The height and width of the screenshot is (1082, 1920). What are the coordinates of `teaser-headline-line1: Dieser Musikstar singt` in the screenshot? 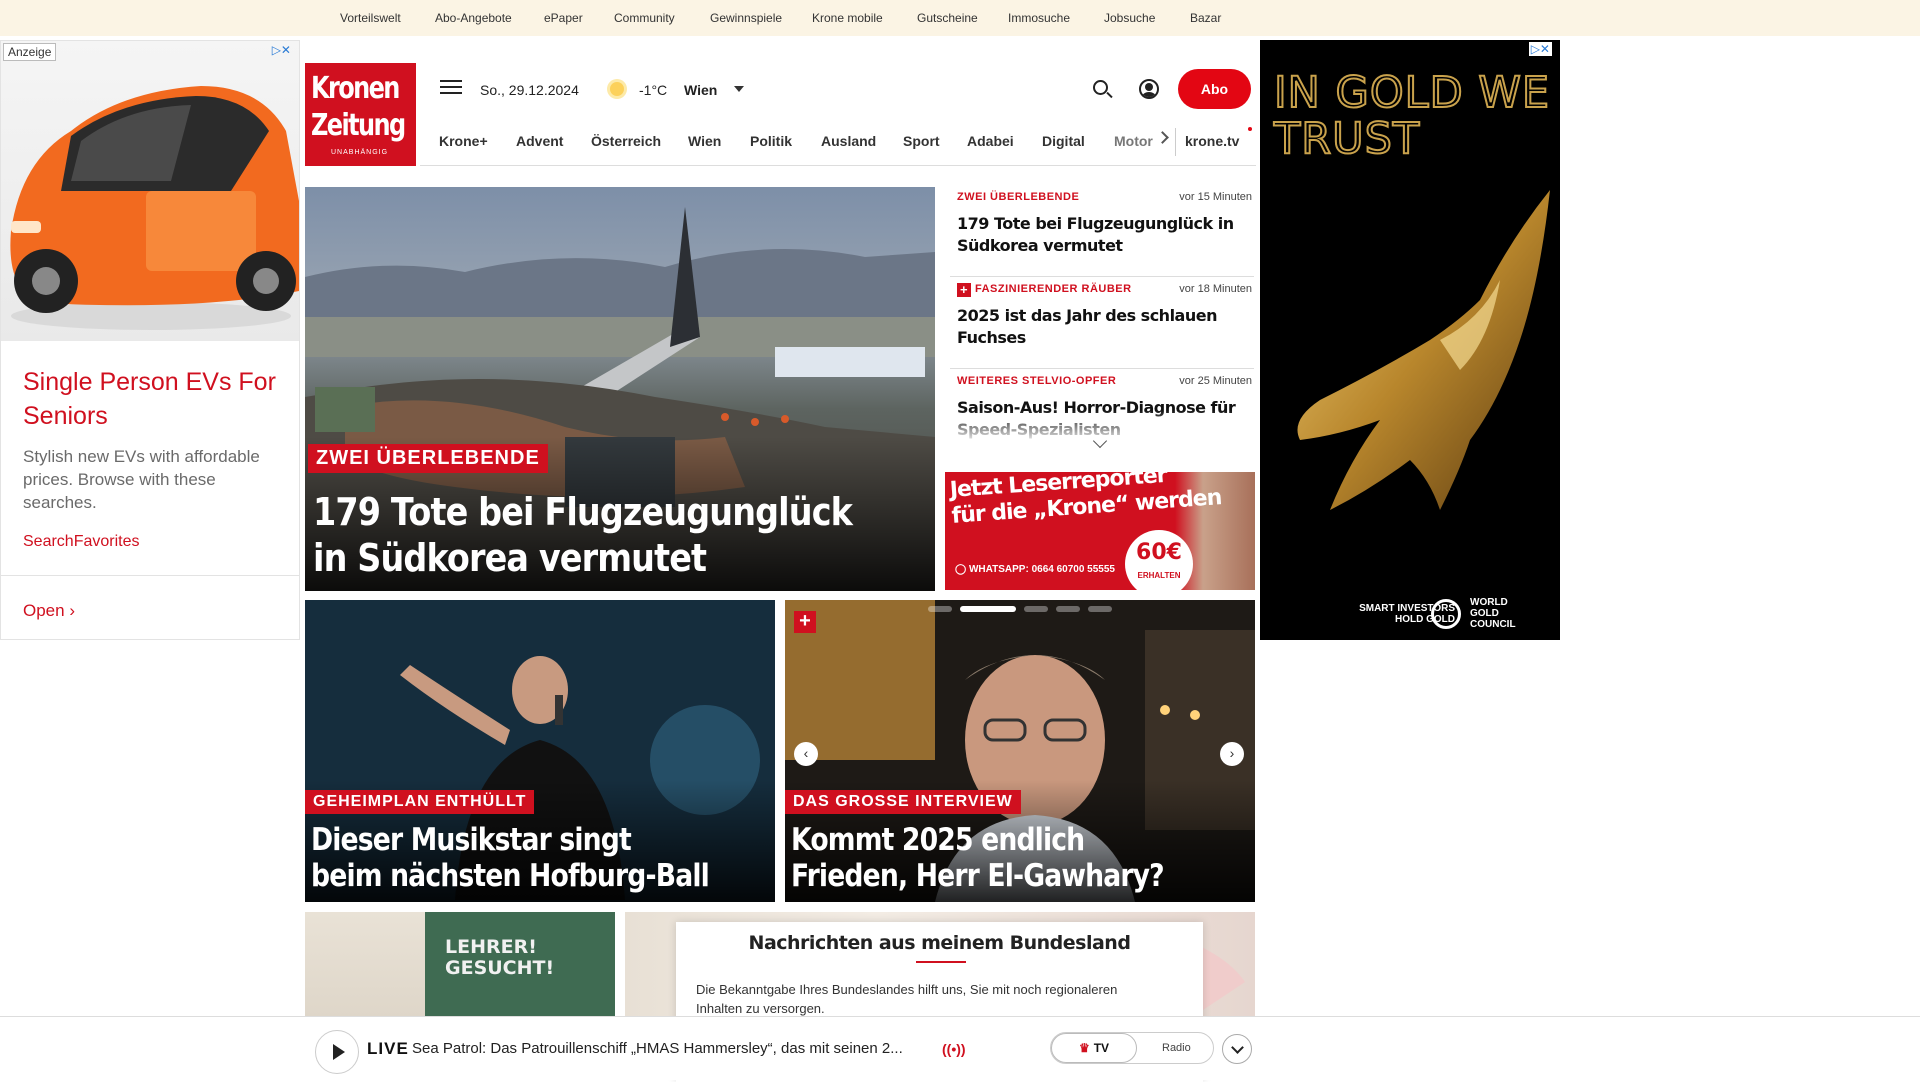 It's located at (471, 840).